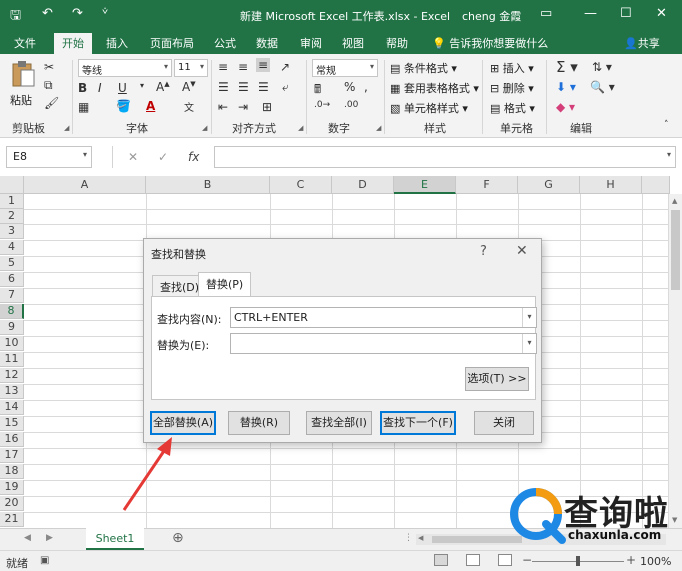 The image size is (682, 571). What do you see at coordinates (351, 105) in the screenshot?
I see `decrease-decimal-icon: .00` at bounding box center [351, 105].